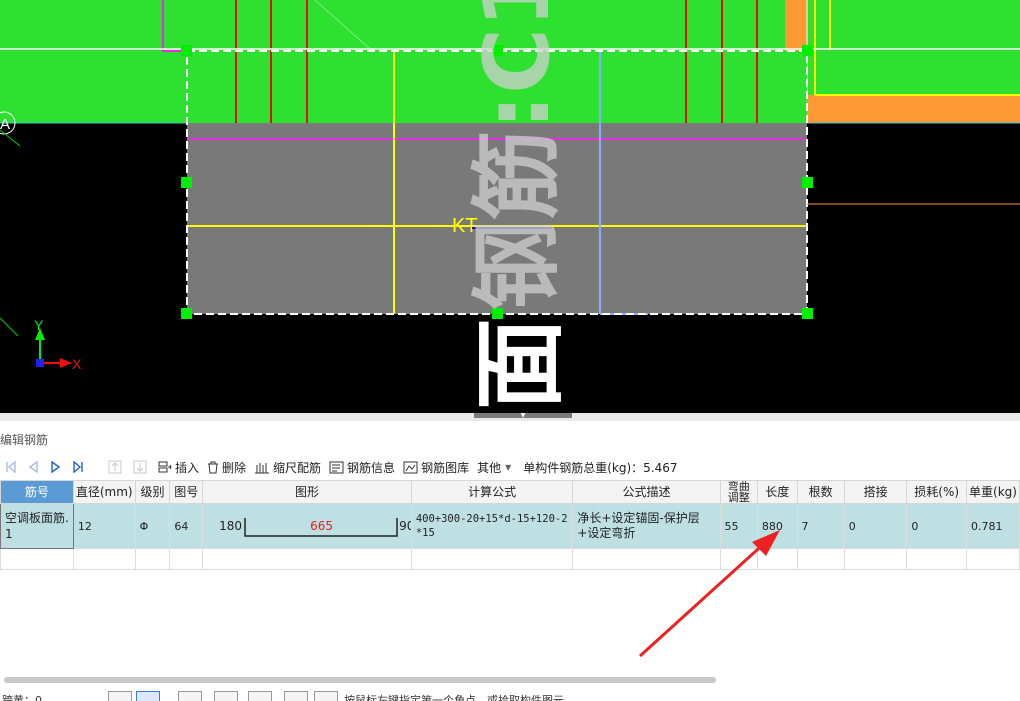  Describe the element at coordinates (992, 492) in the screenshot. I see `col-header: 单重(kg)` at that location.